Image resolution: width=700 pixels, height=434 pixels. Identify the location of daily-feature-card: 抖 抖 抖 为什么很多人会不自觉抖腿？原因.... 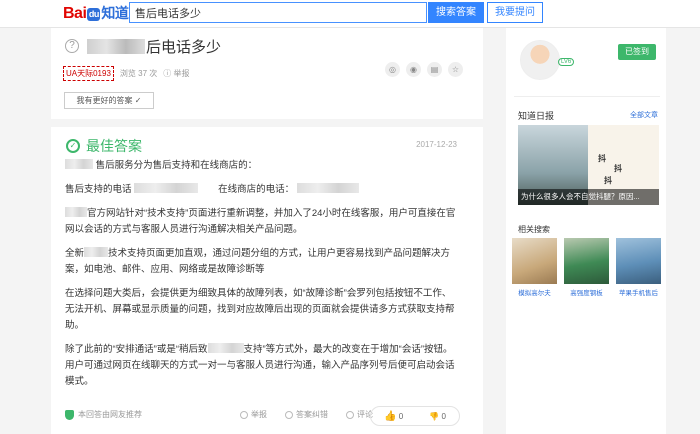
(588, 165).